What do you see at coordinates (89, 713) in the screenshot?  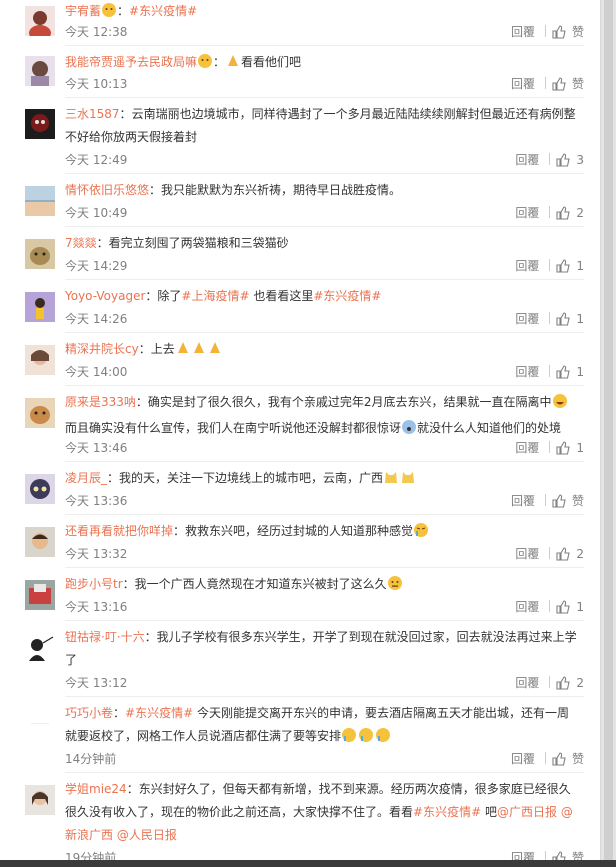 I see `username-link: 巧巧小卷` at bounding box center [89, 713].